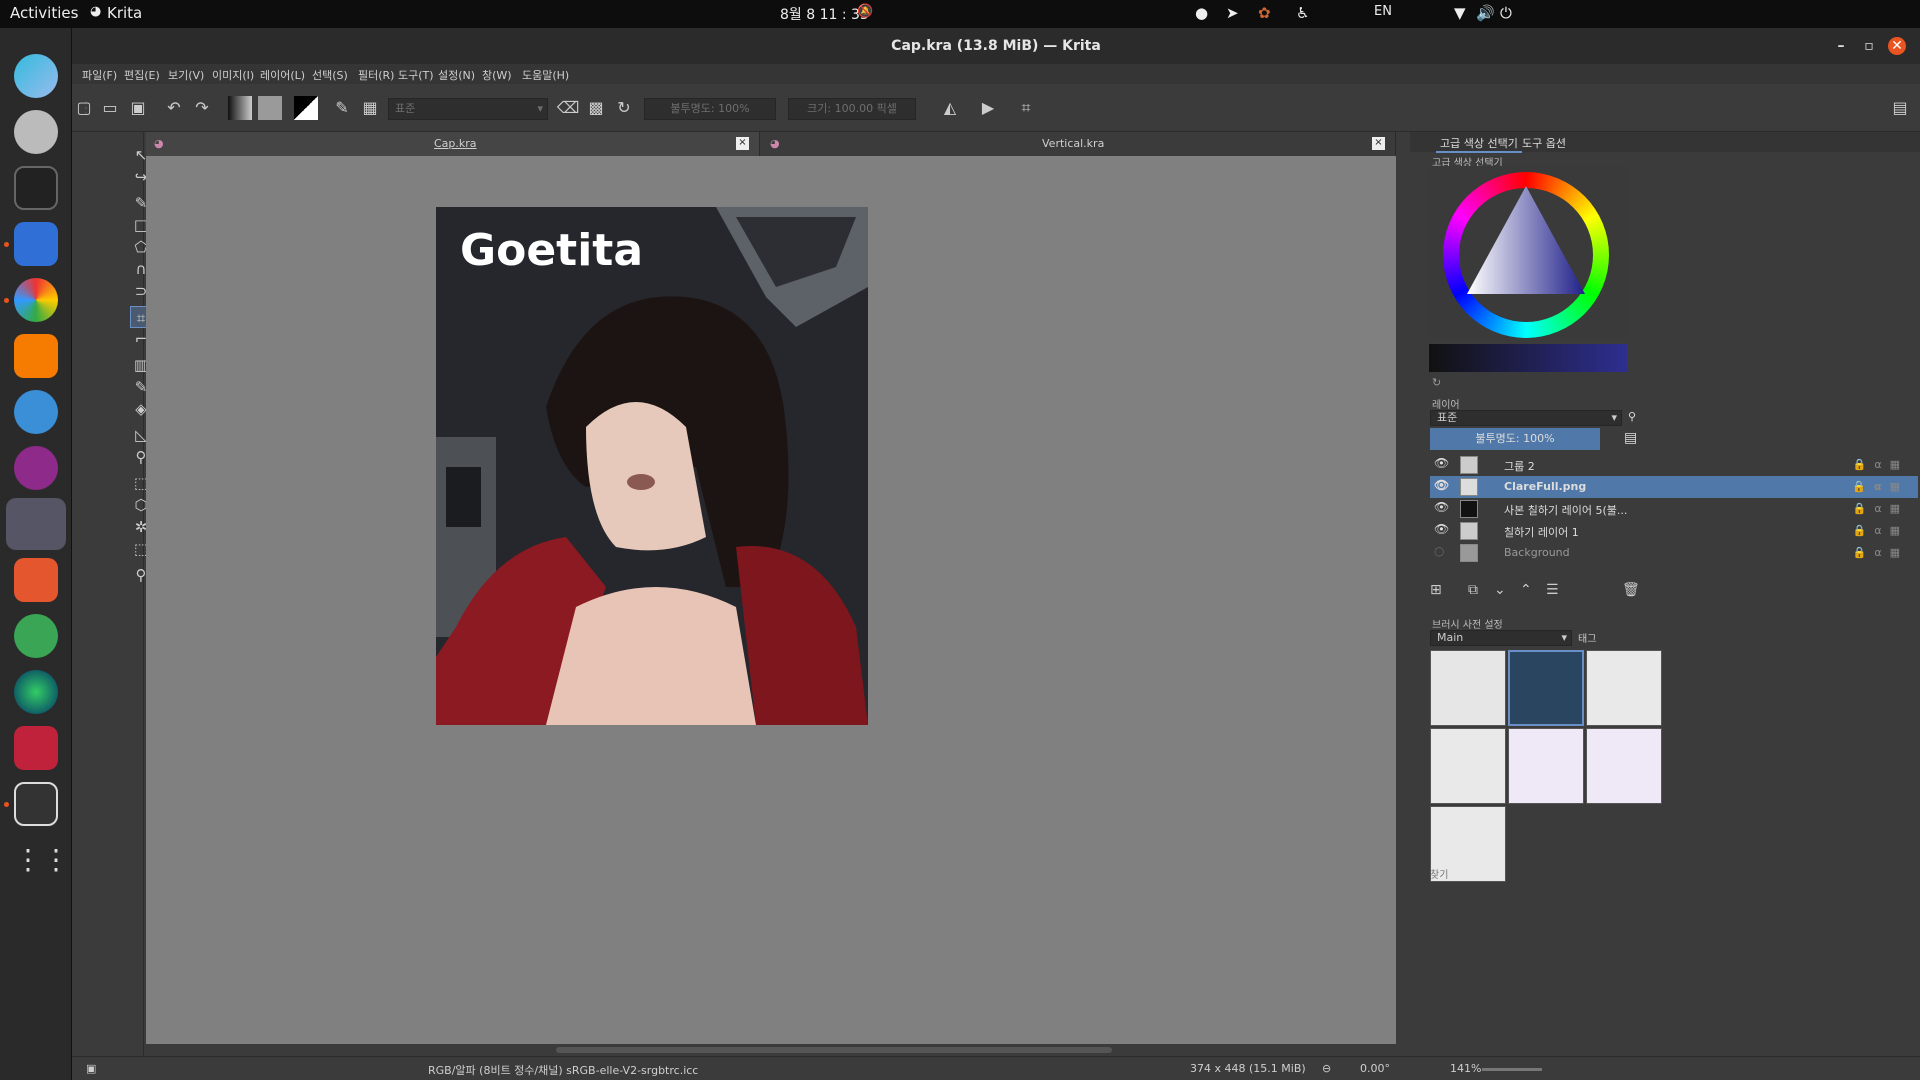 The image size is (1920, 1080). What do you see at coordinates (710, 109) in the screenshot?
I see `opacity-slider: 불투명도: 100%` at bounding box center [710, 109].